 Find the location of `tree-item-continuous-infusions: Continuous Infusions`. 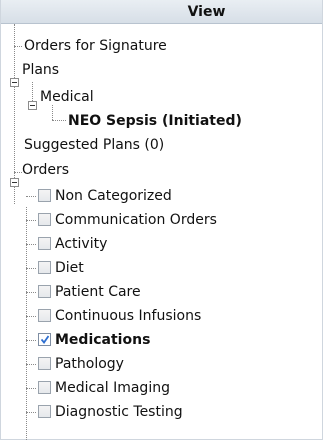

tree-item-continuous-infusions: Continuous Infusions is located at coordinates (128, 316).